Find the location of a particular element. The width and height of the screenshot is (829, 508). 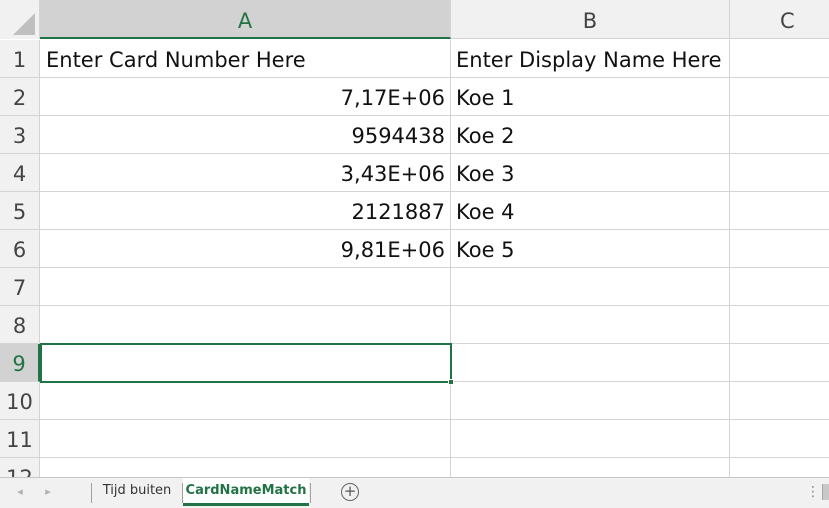

select-all-corner is located at coordinates (20, 19).